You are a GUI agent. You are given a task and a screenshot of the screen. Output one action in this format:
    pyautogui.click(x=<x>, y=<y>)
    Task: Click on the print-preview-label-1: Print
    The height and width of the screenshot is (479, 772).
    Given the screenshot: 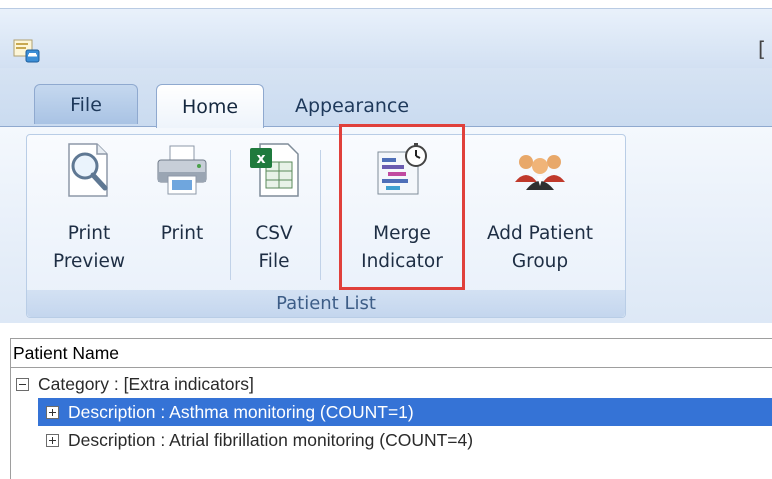 What is the action you would take?
    pyautogui.click(x=89, y=233)
    